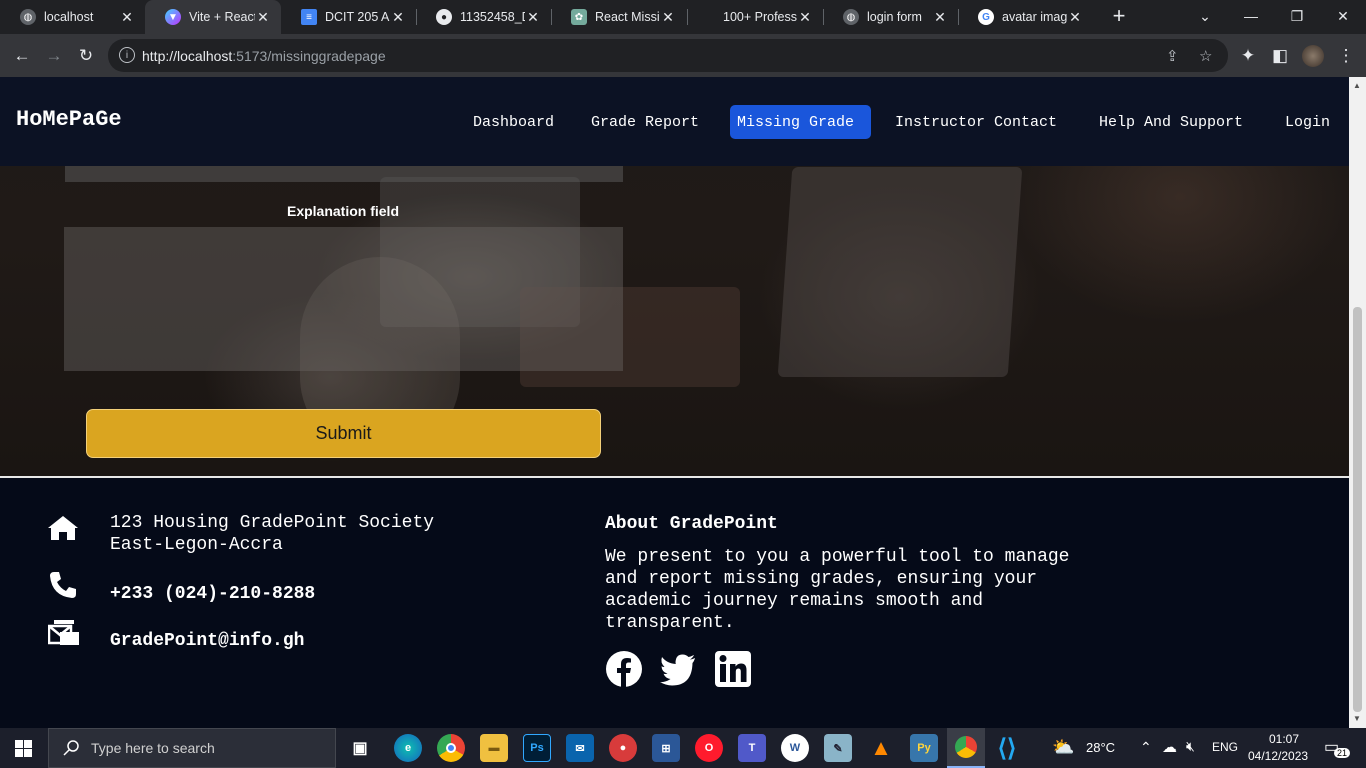 The width and height of the screenshot is (1366, 768). Describe the element at coordinates (624, 669) in the screenshot. I see `facebook-icon` at that location.